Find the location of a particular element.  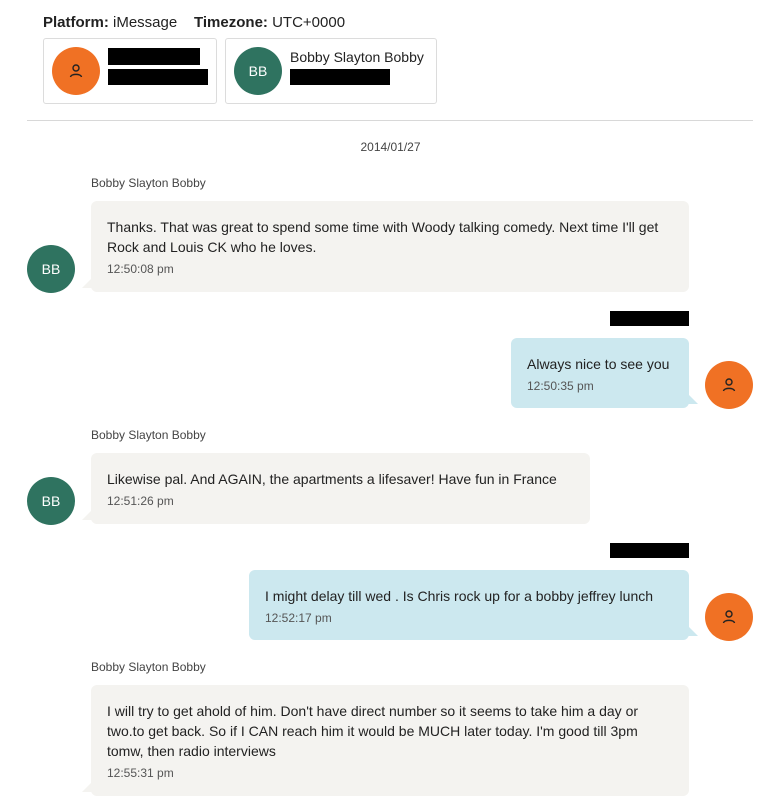

redacted-name is located at coordinates (154, 56).